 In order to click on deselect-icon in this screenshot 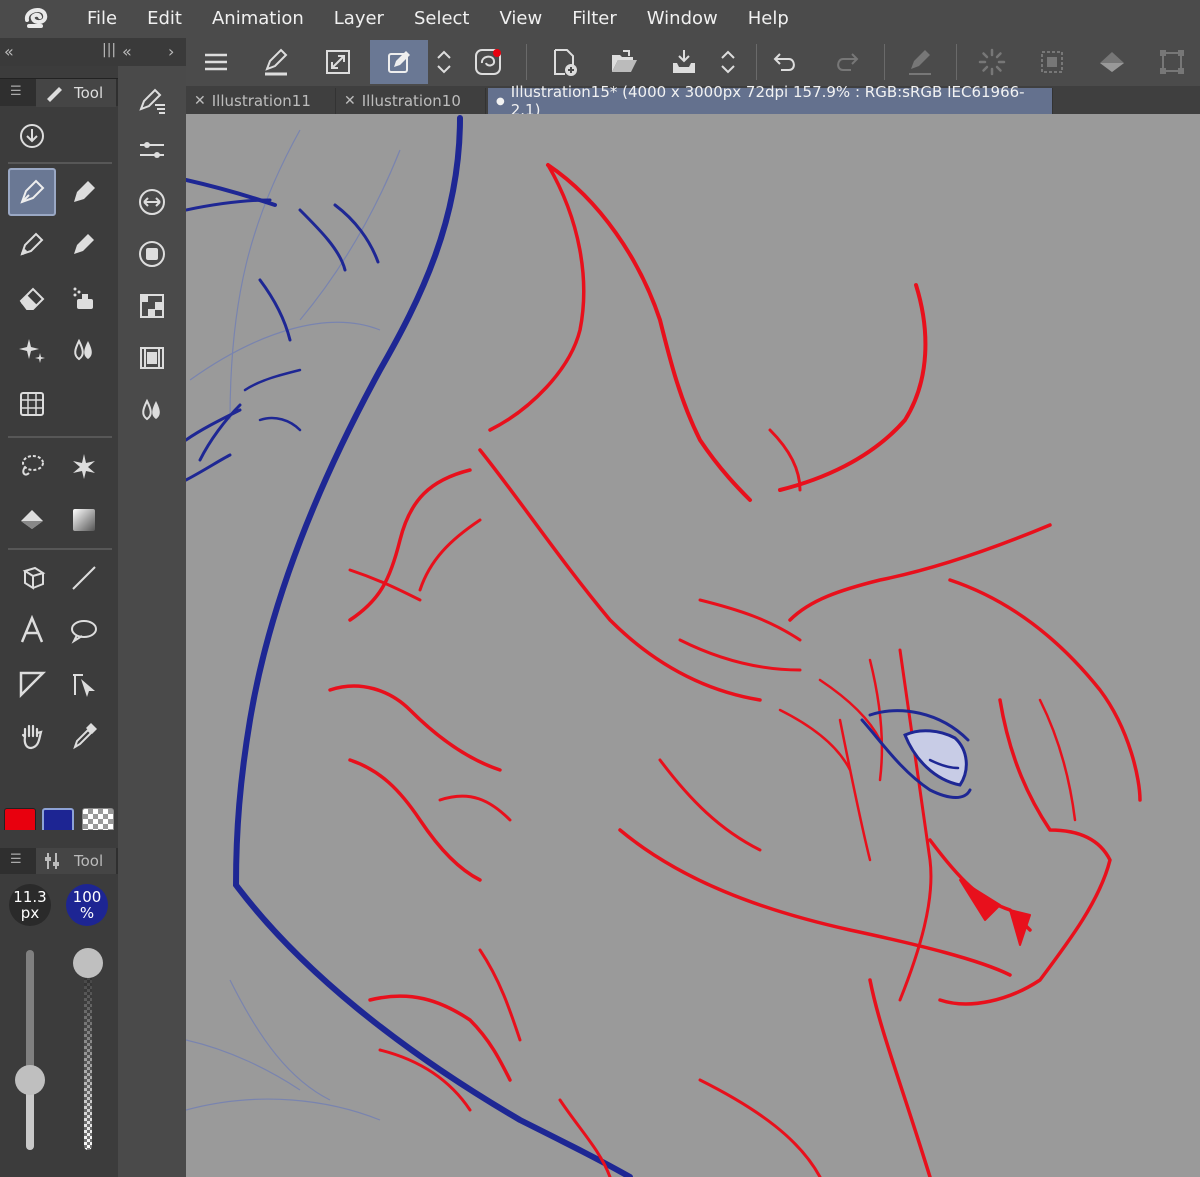, I will do `click(992, 62)`.